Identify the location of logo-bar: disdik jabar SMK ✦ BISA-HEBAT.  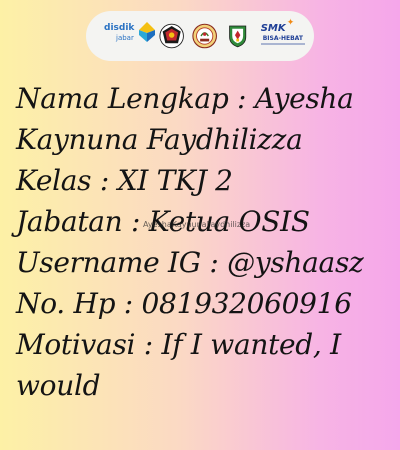
(200, 36).